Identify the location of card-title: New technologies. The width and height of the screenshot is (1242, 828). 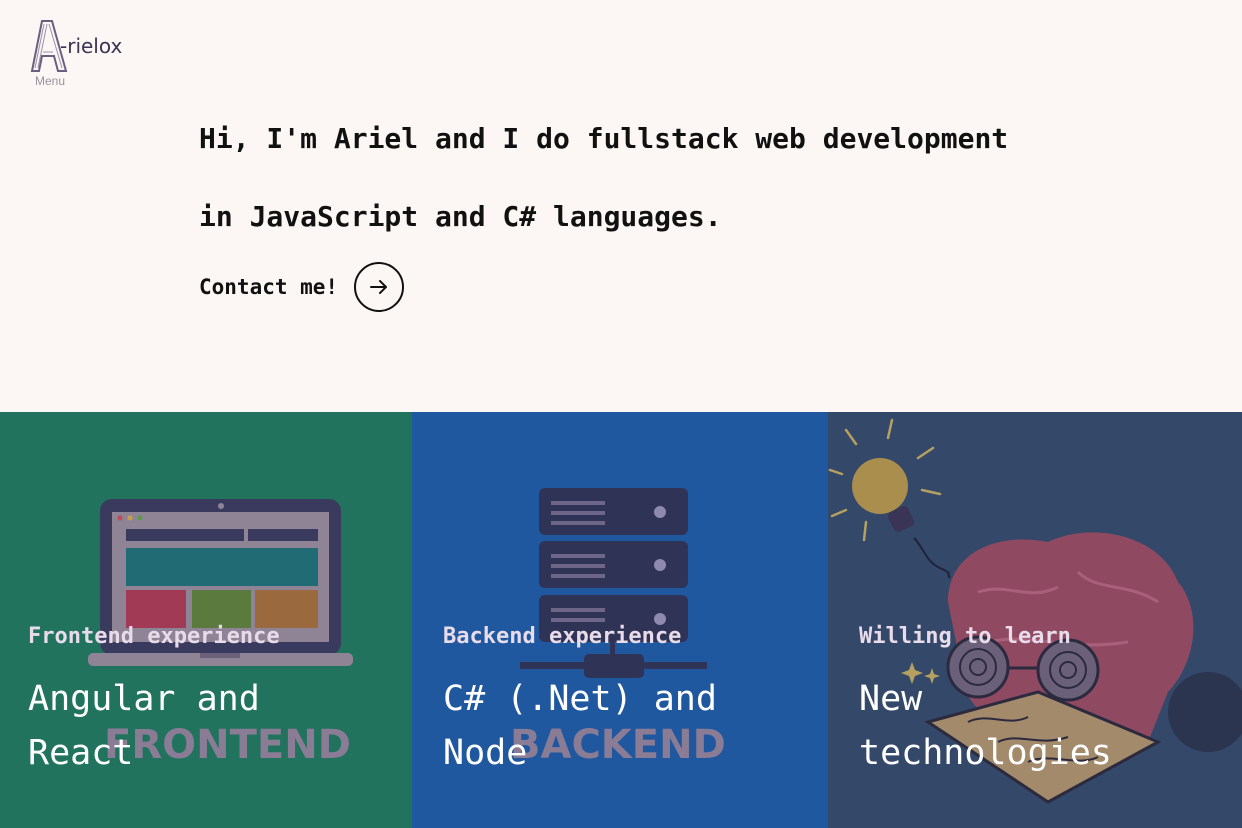
(1039, 726).